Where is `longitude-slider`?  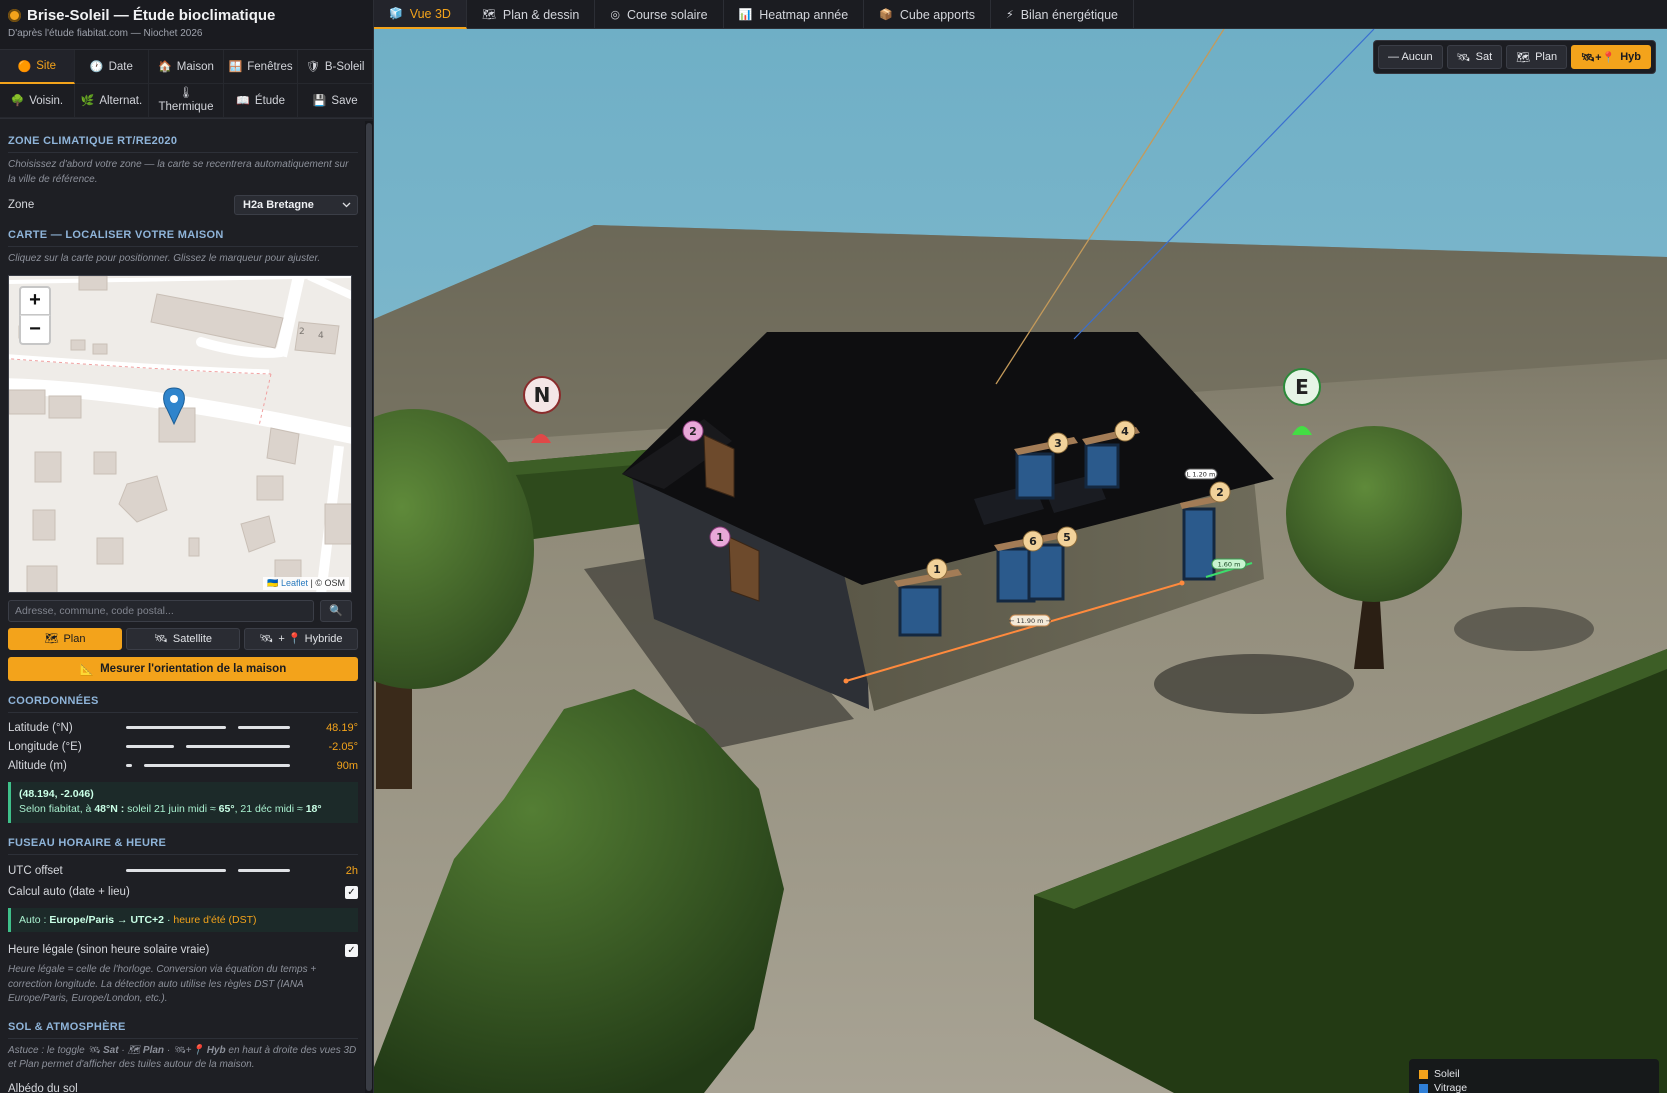
longitude-slider is located at coordinates (213, 747).